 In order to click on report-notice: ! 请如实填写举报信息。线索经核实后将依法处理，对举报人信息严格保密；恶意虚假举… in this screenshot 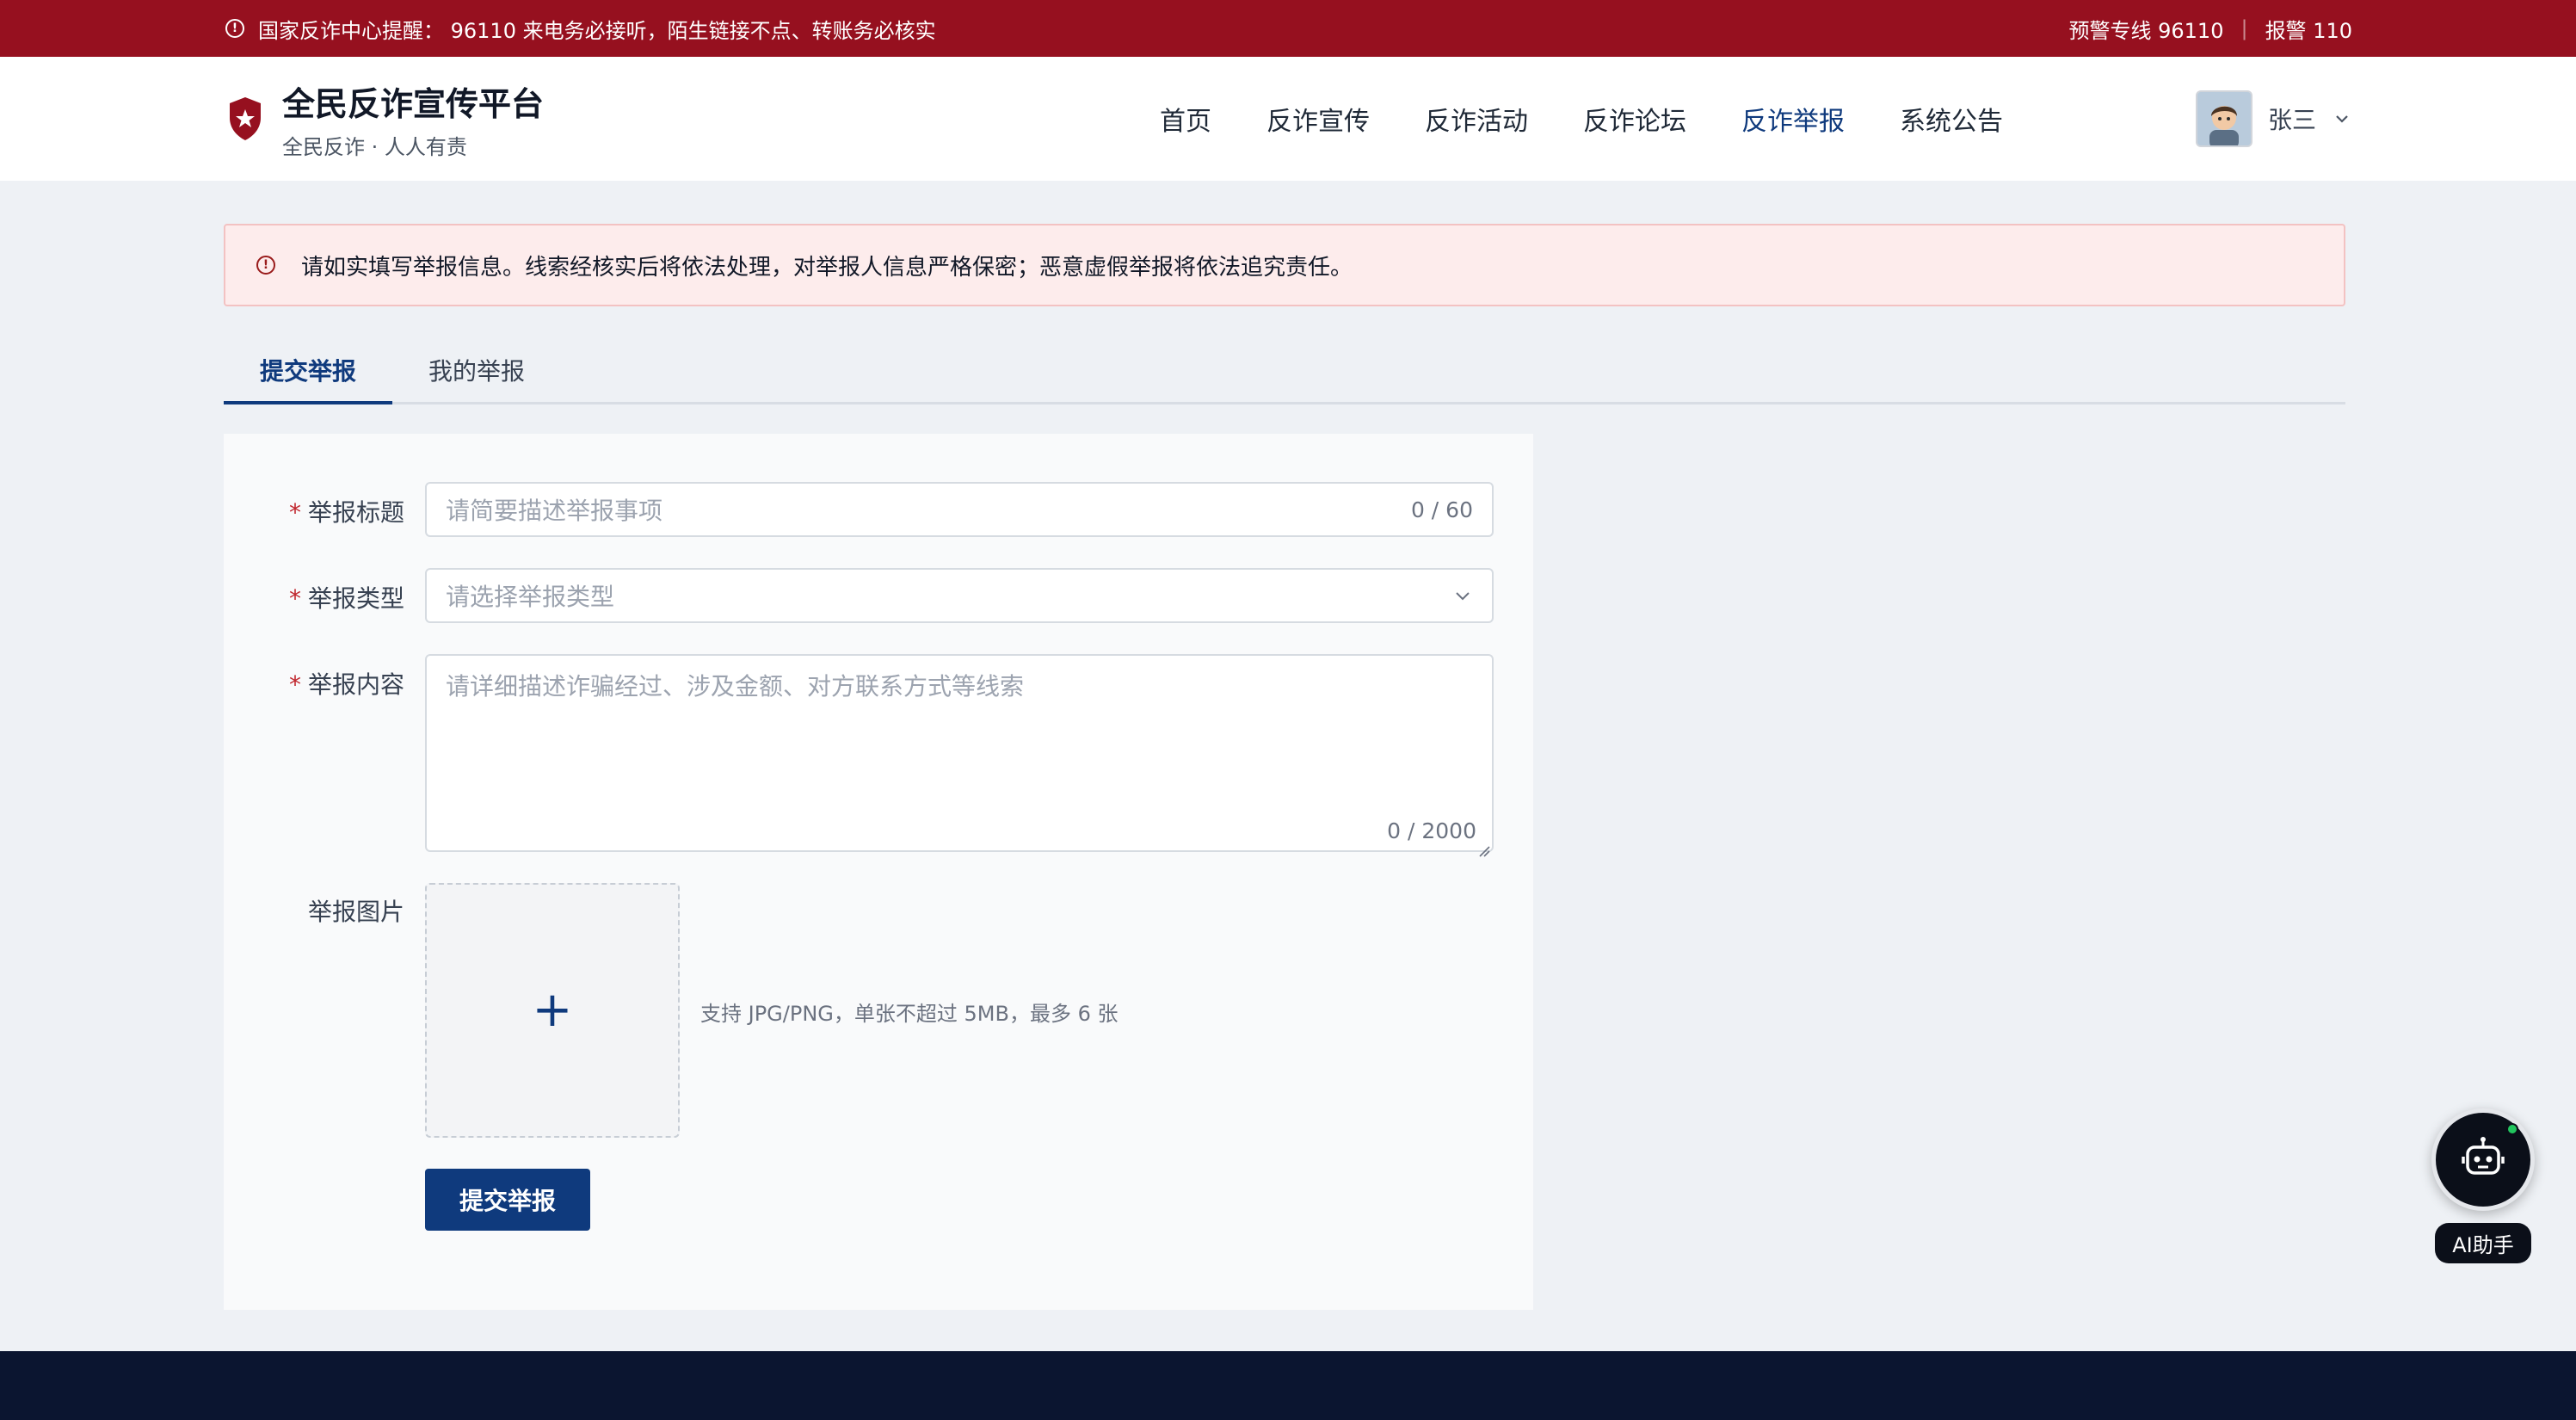, I will do `click(1285, 265)`.